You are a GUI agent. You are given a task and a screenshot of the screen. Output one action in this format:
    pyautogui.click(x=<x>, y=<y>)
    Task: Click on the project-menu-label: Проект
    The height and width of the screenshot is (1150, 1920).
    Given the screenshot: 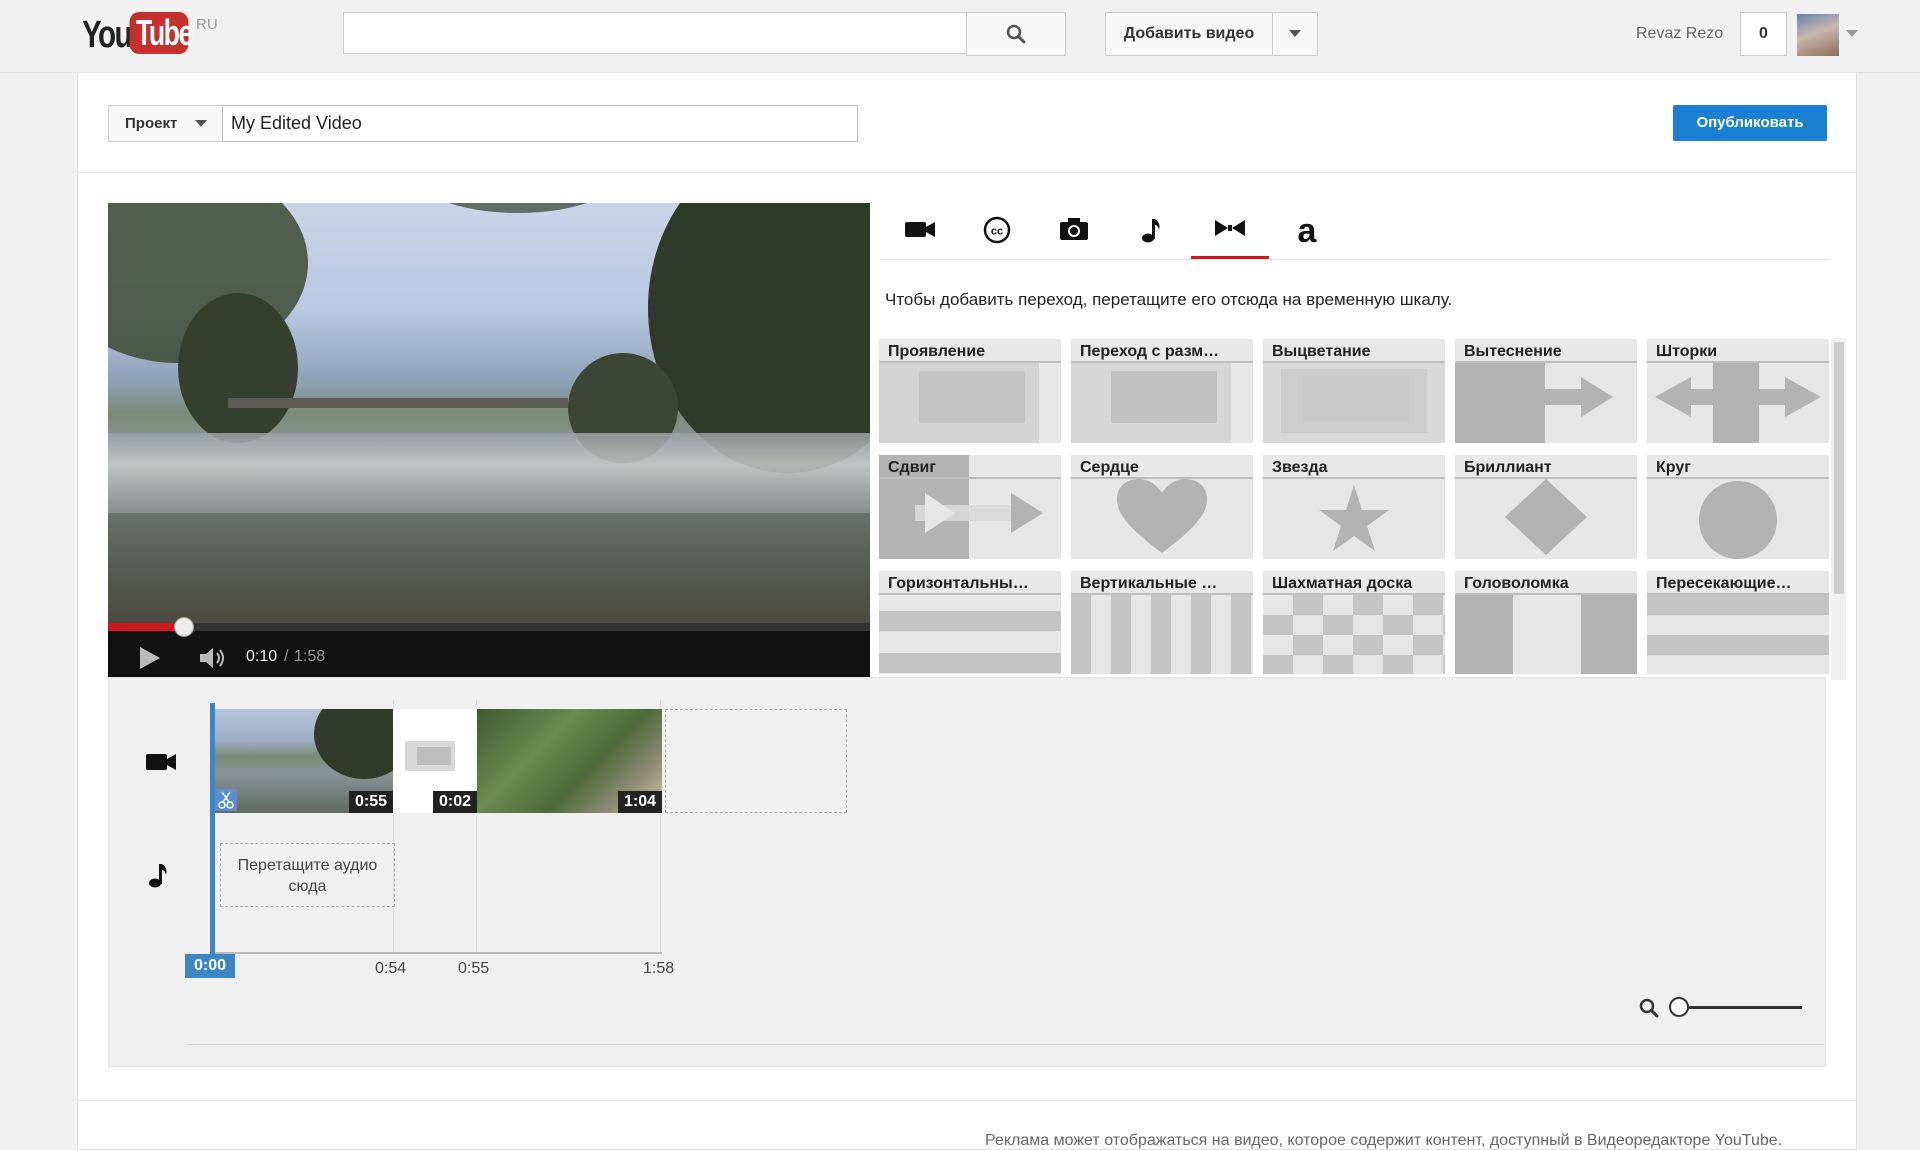 What is the action you would take?
    pyautogui.click(x=151, y=123)
    